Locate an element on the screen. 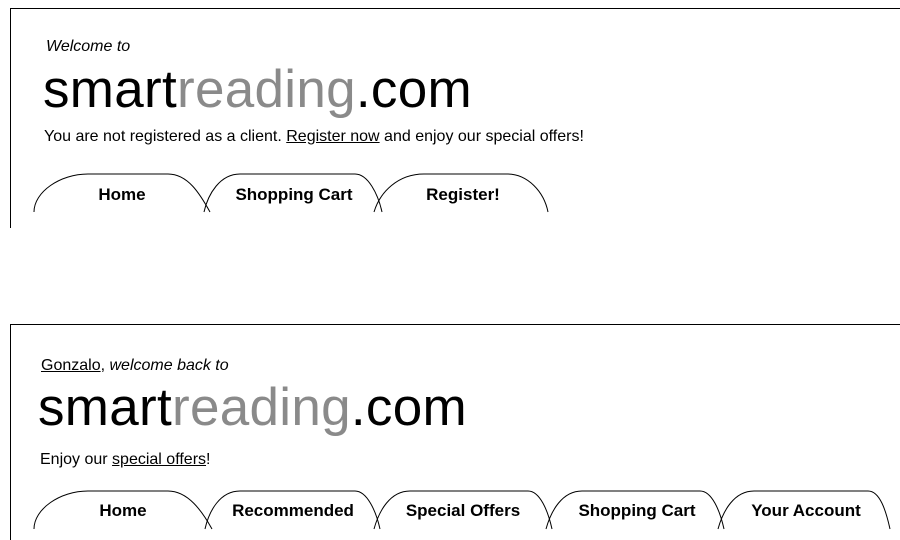  tab-special-offers-label: Special Offers is located at coordinates (463, 510).